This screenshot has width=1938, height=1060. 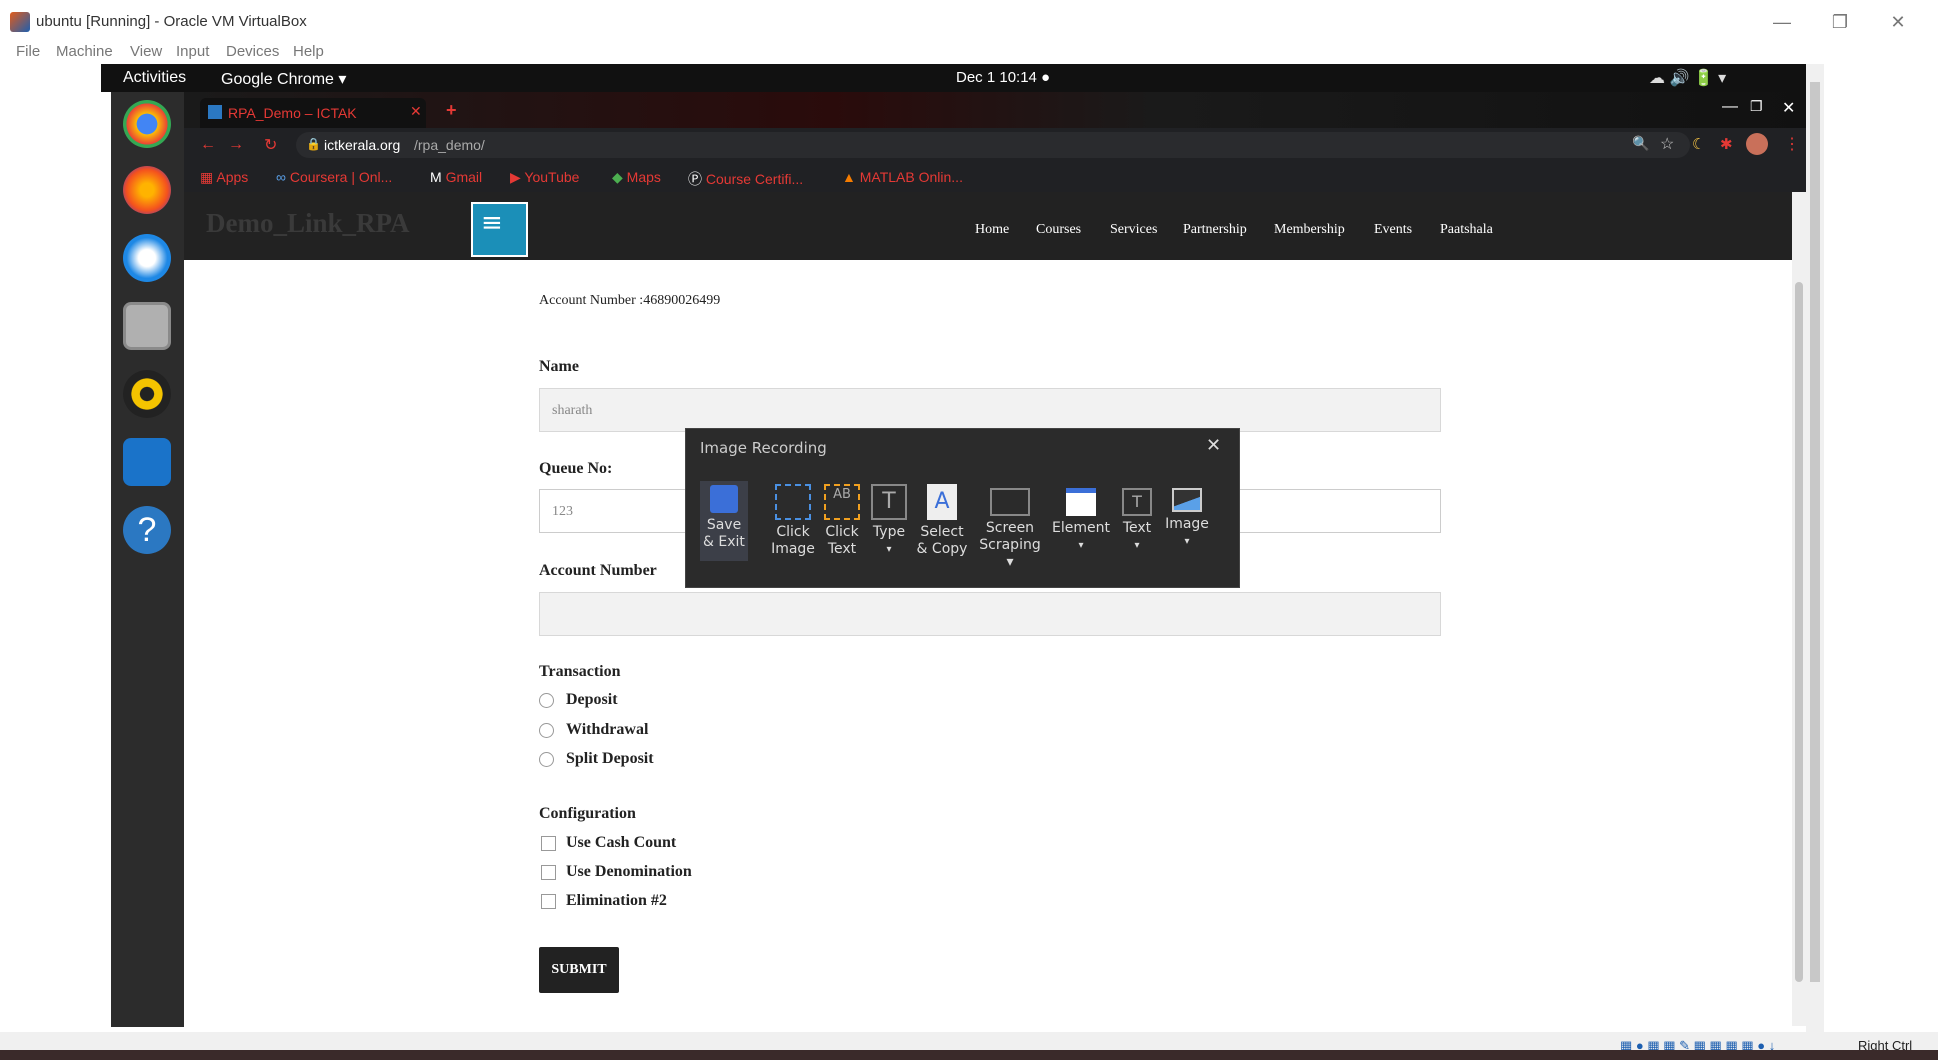 What do you see at coordinates (147, 124) in the screenshot?
I see `chrome-launcher-icon` at bounding box center [147, 124].